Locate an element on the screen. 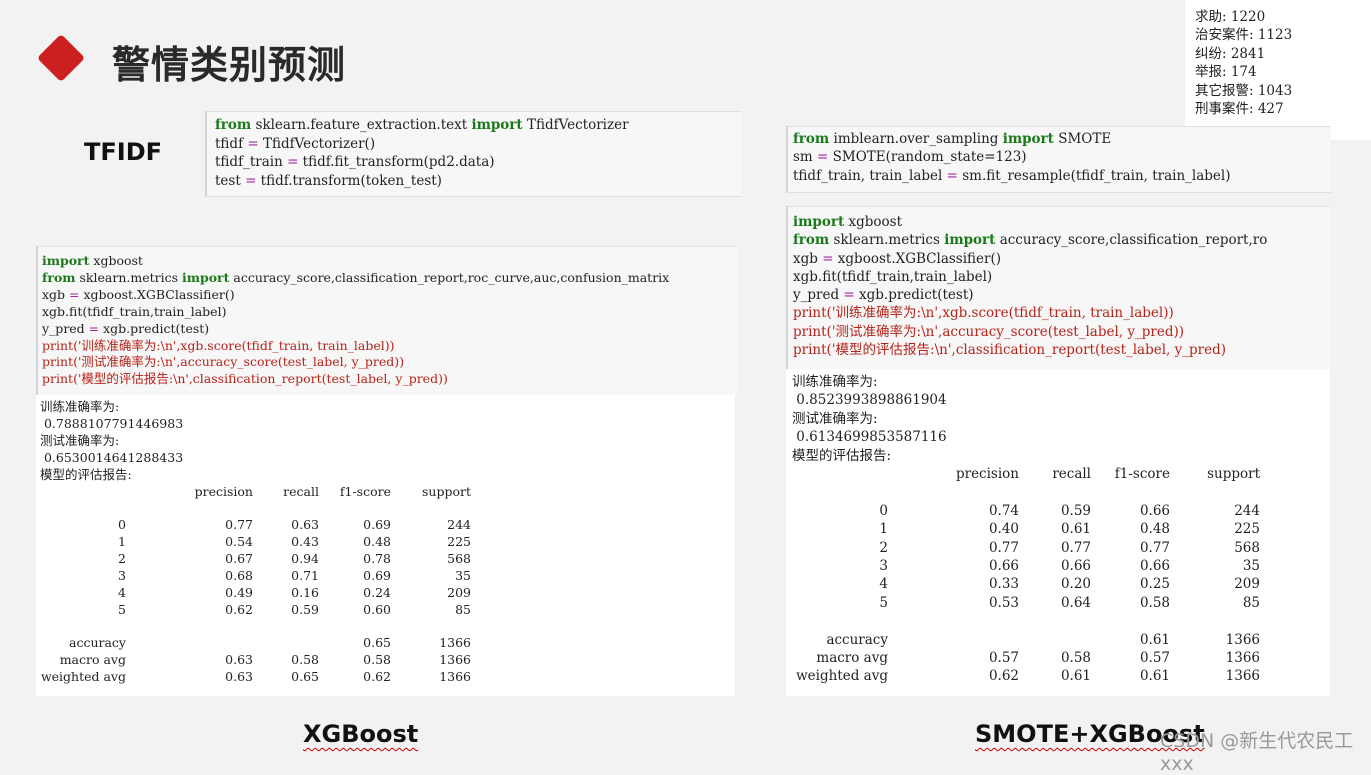 The width and height of the screenshot is (1371, 775). code-line: xgb.fit(tfidf_train,train_label) is located at coordinates (893, 276).